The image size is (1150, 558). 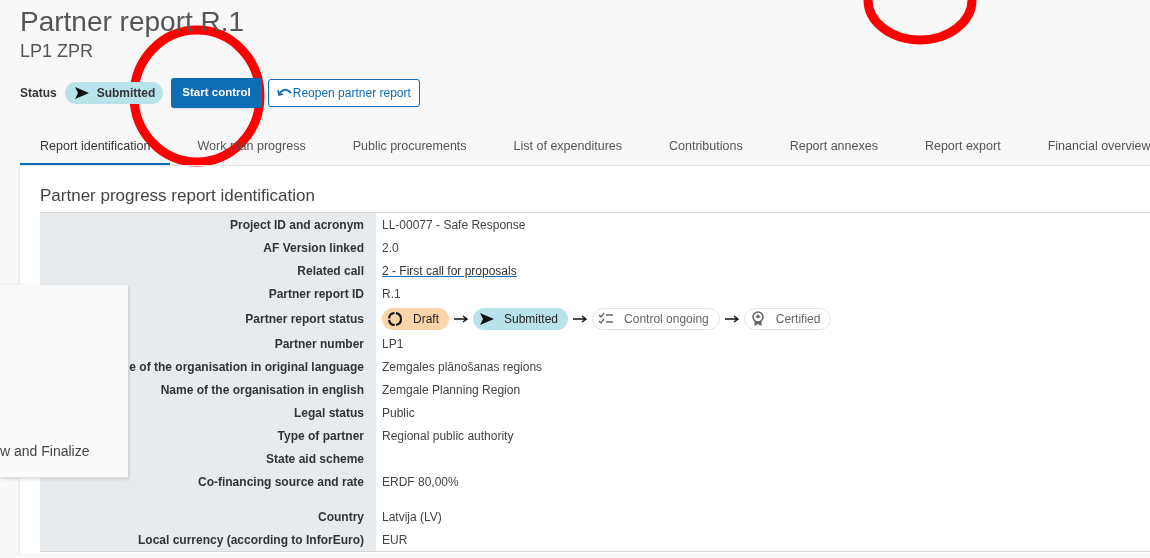 What do you see at coordinates (420, 482) in the screenshot?
I see `field-value: ERDF 80,00%` at bounding box center [420, 482].